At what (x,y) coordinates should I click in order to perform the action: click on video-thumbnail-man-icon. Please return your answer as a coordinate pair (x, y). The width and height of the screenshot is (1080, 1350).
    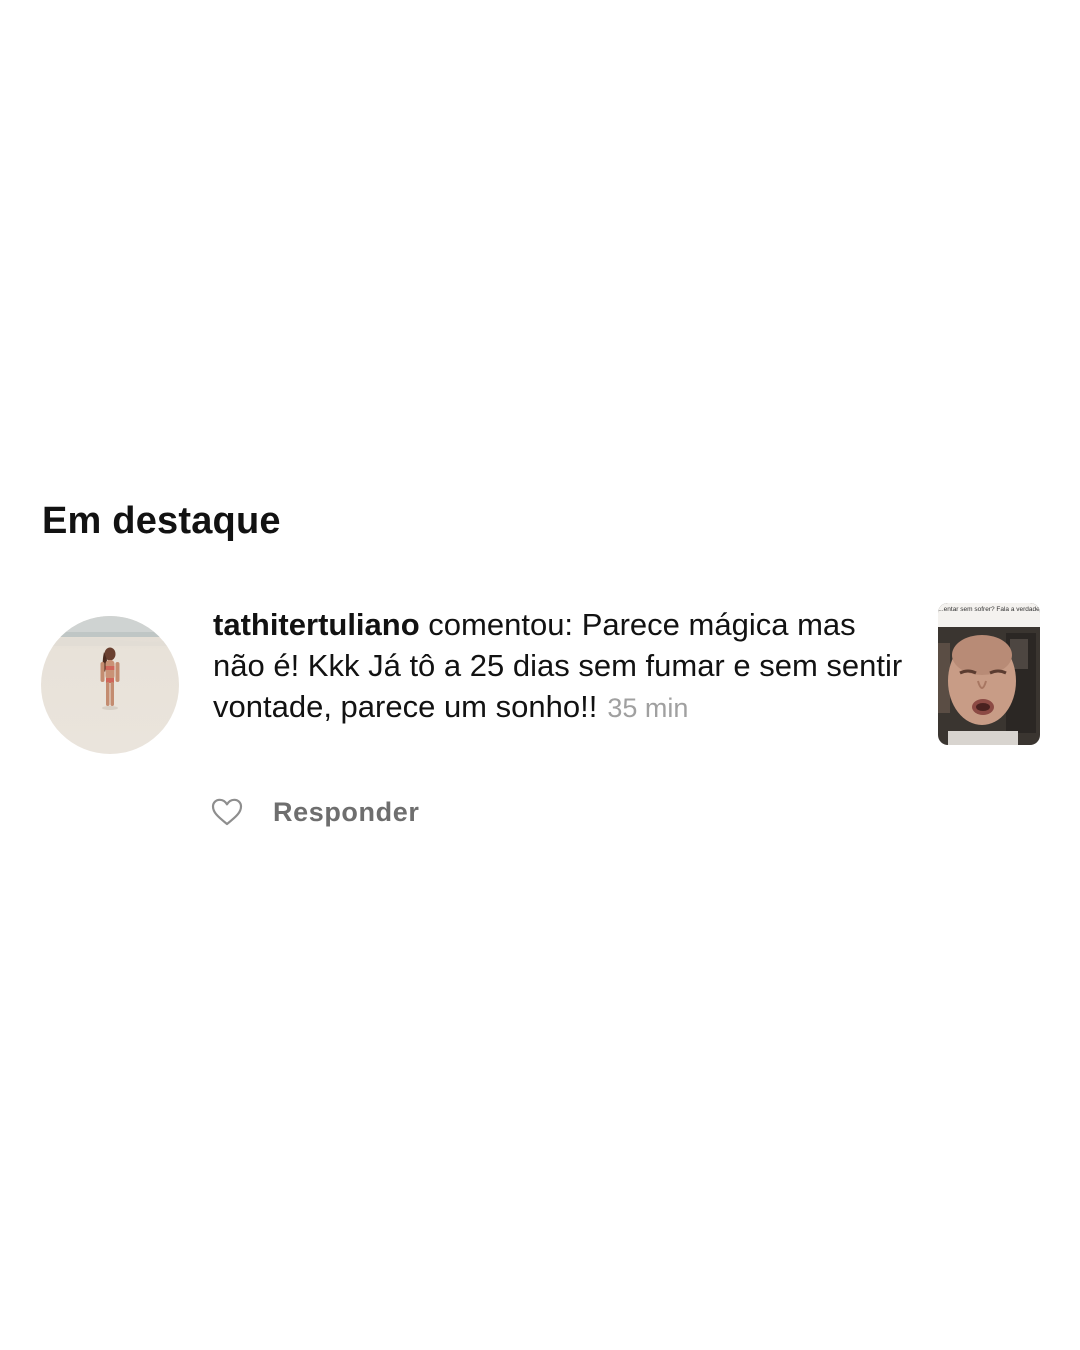
    Looking at the image, I should click on (989, 674).